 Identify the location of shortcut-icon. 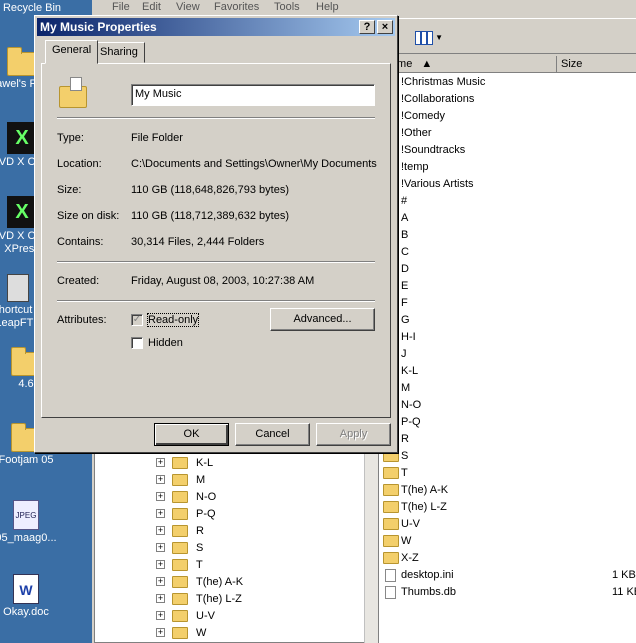
(18, 288).